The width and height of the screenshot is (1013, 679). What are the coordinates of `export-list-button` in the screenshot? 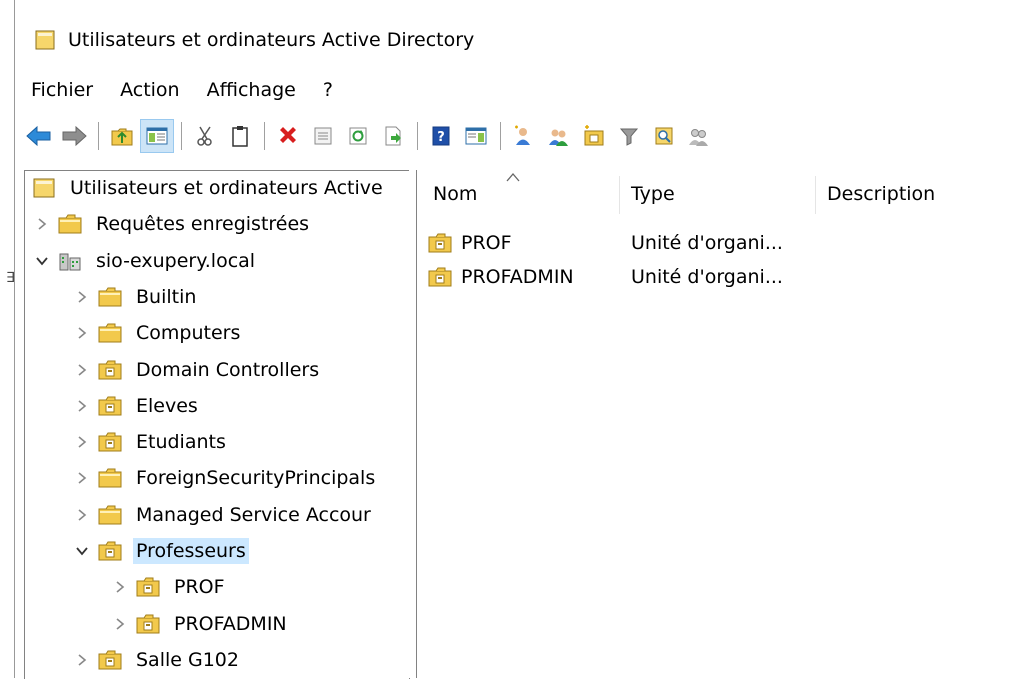 It's located at (393, 136).